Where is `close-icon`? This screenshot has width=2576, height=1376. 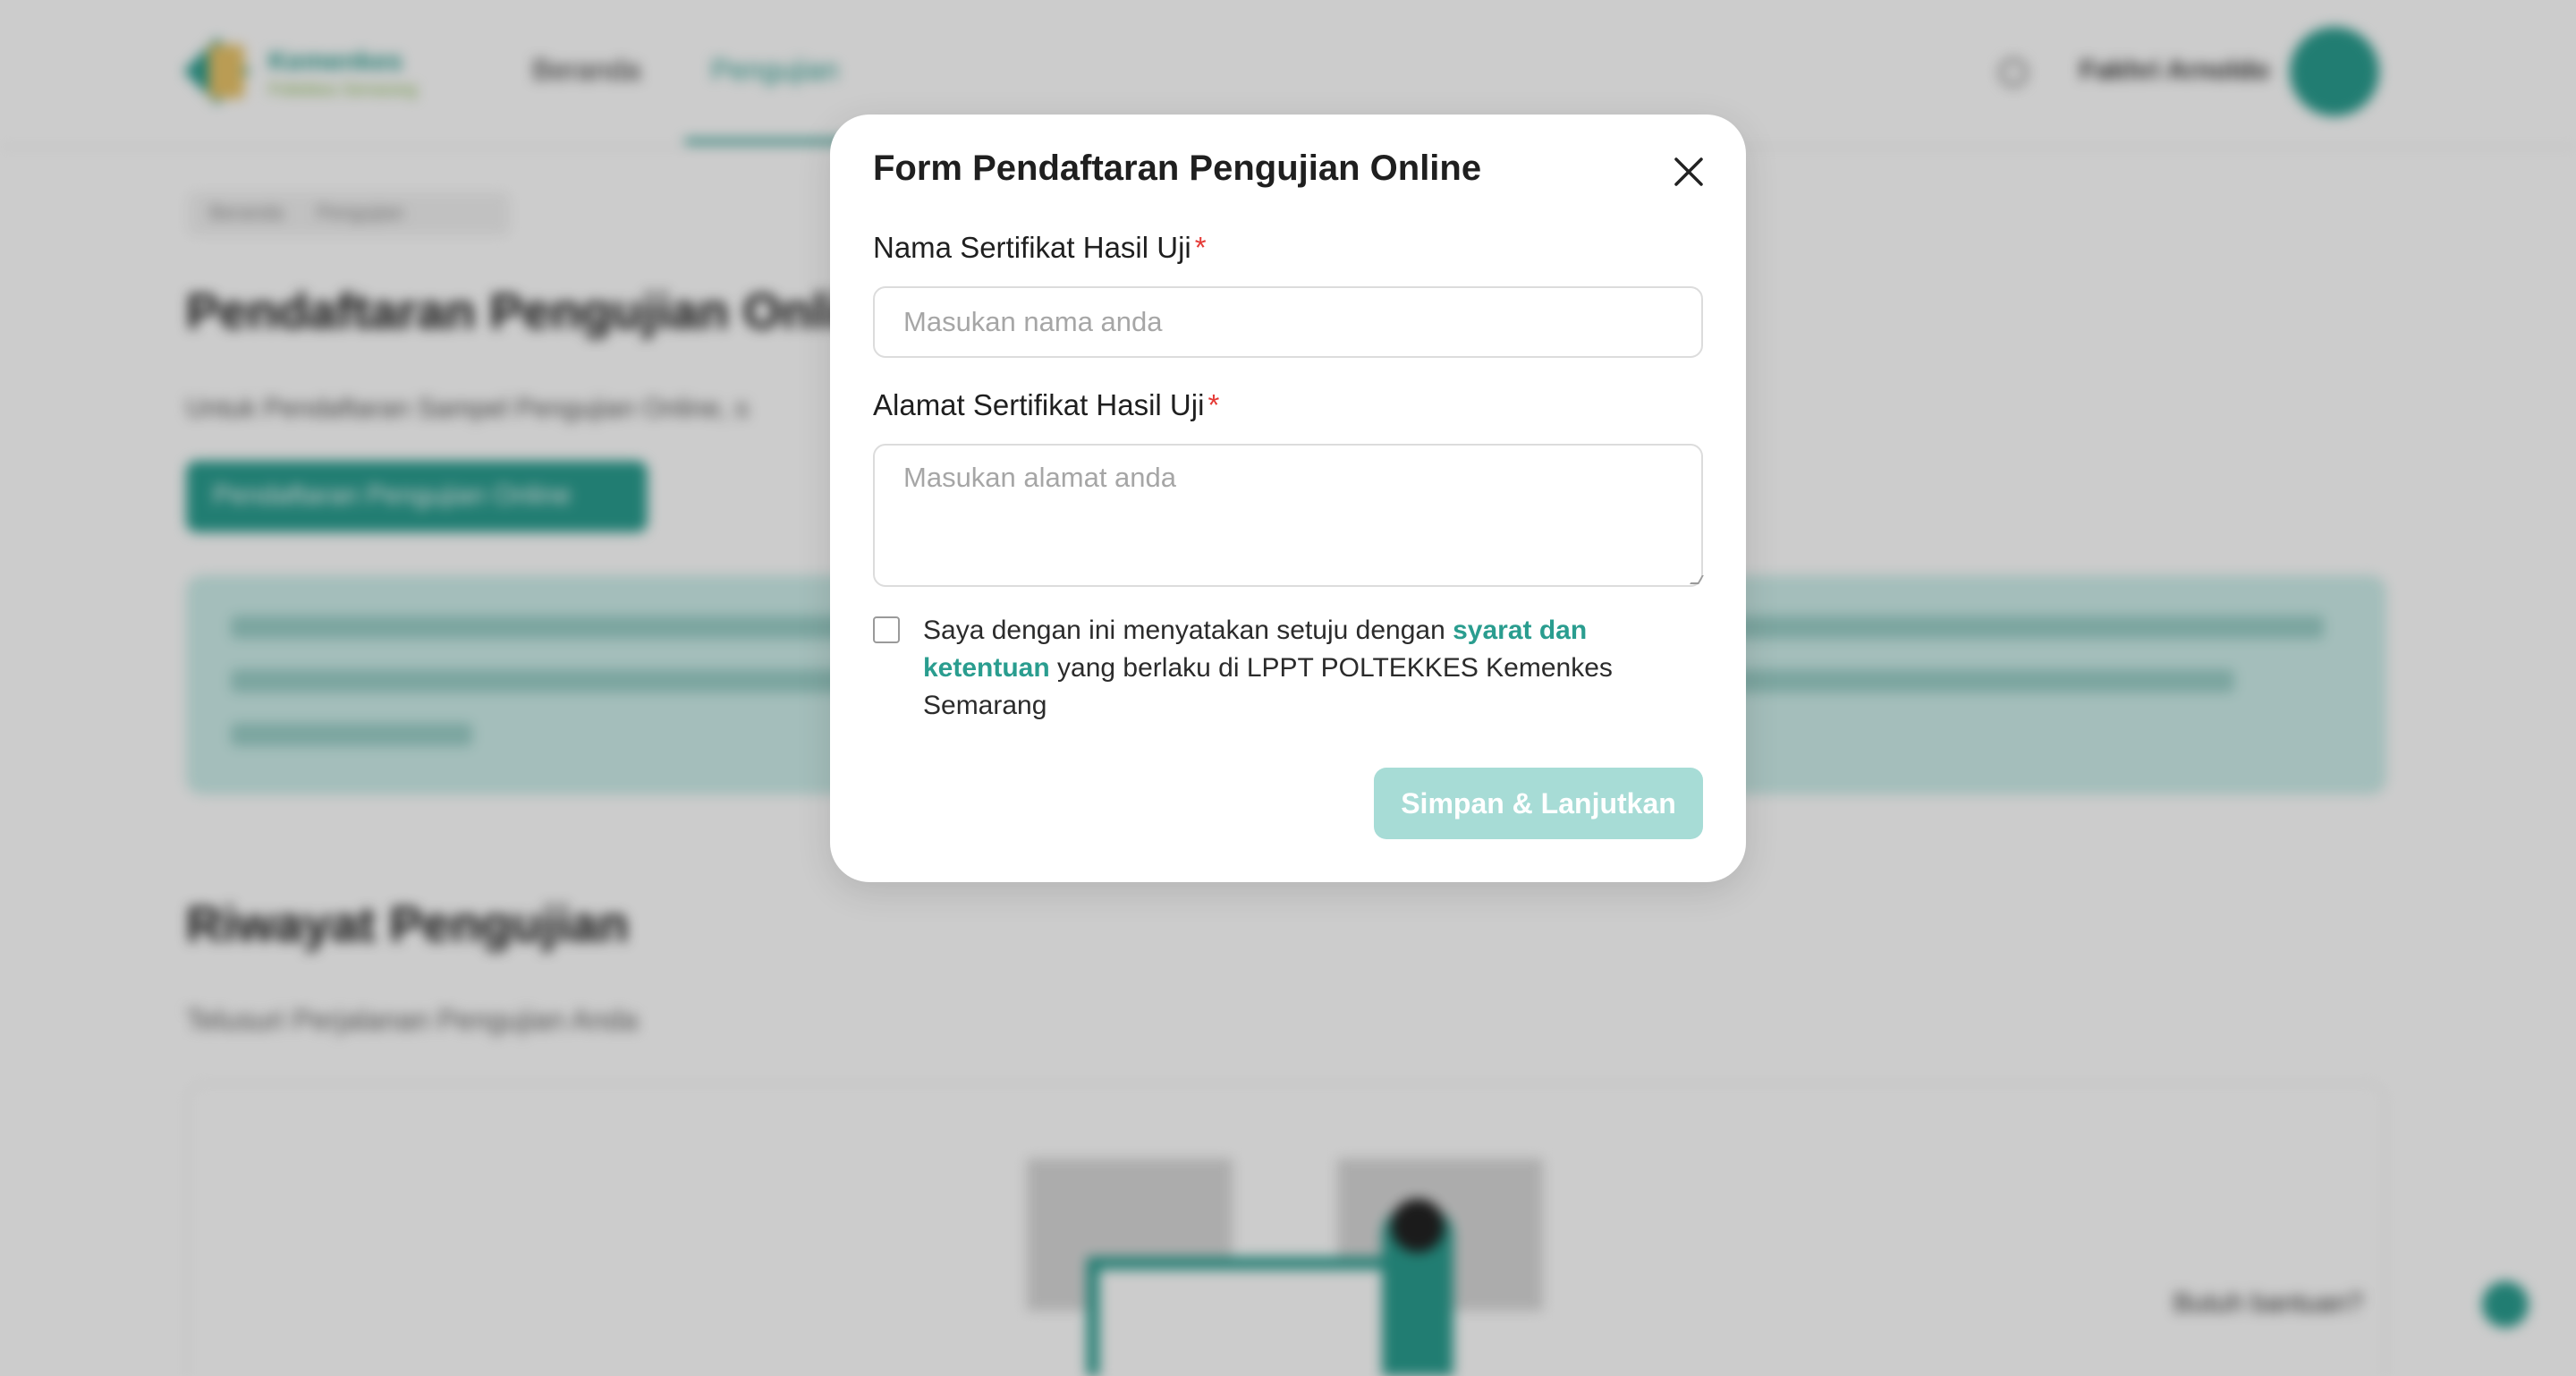 close-icon is located at coordinates (1688, 172).